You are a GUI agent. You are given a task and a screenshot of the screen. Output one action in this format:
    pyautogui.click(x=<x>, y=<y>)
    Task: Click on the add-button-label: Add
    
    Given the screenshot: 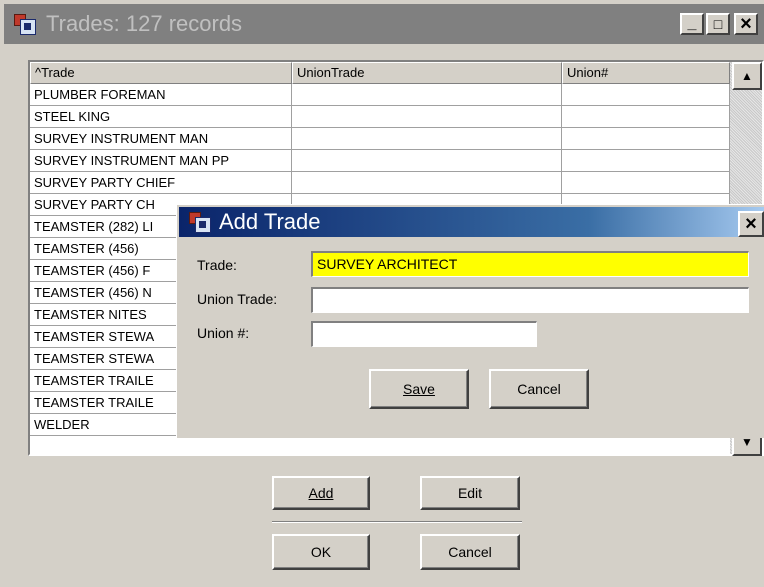 What is the action you would take?
    pyautogui.click(x=321, y=493)
    